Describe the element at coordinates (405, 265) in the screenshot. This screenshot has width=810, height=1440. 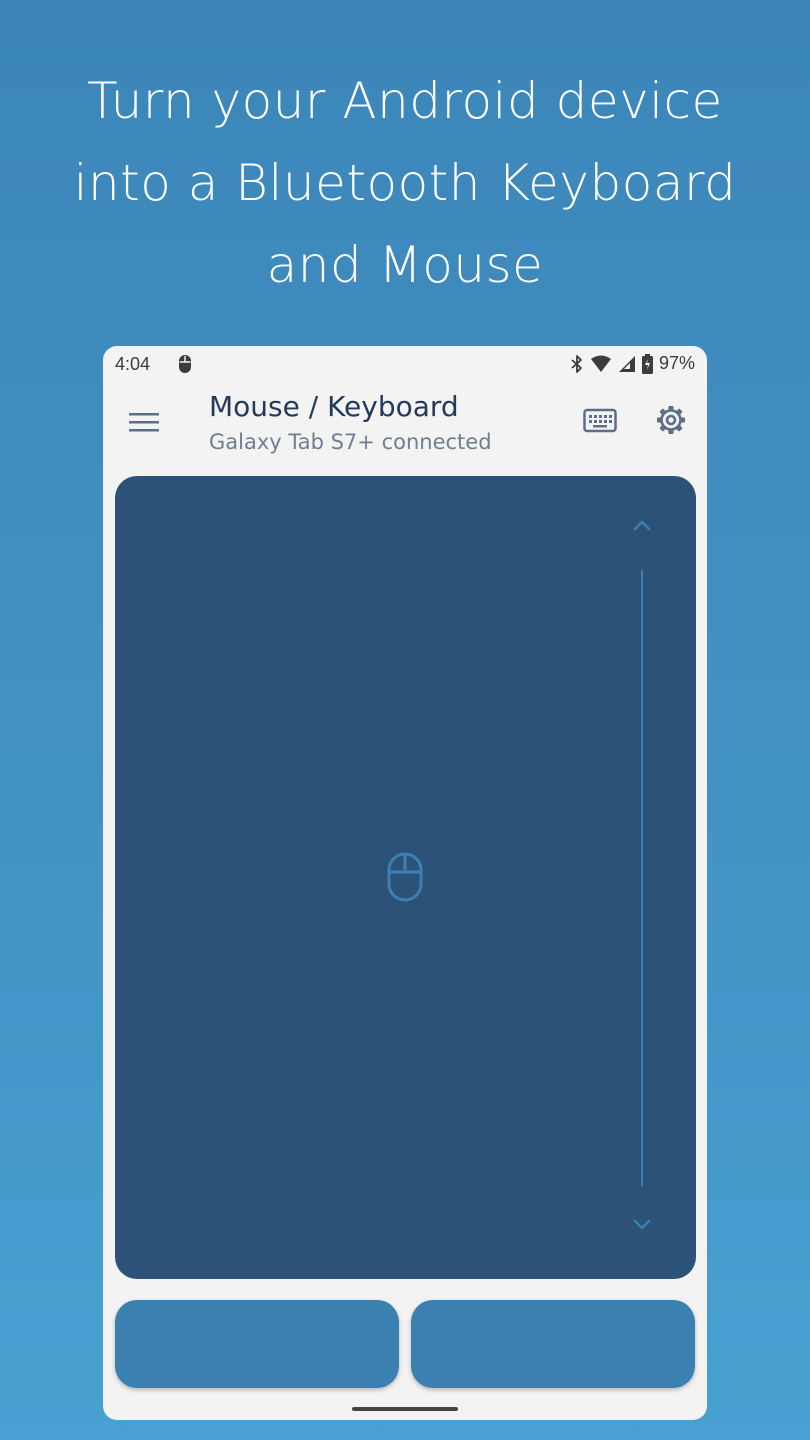
I see `headline-line-3: and Mouse` at that location.